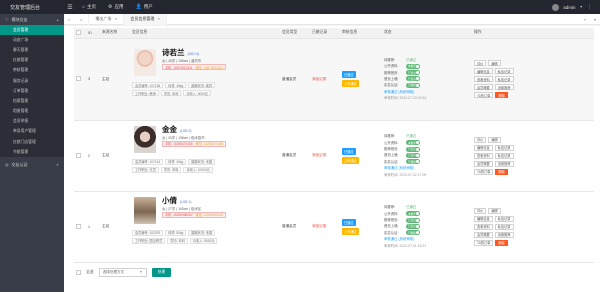  Describe the element at coordinates (161, 272) in the screenshot. I see `bulk-submit-button: 处理` at that location.